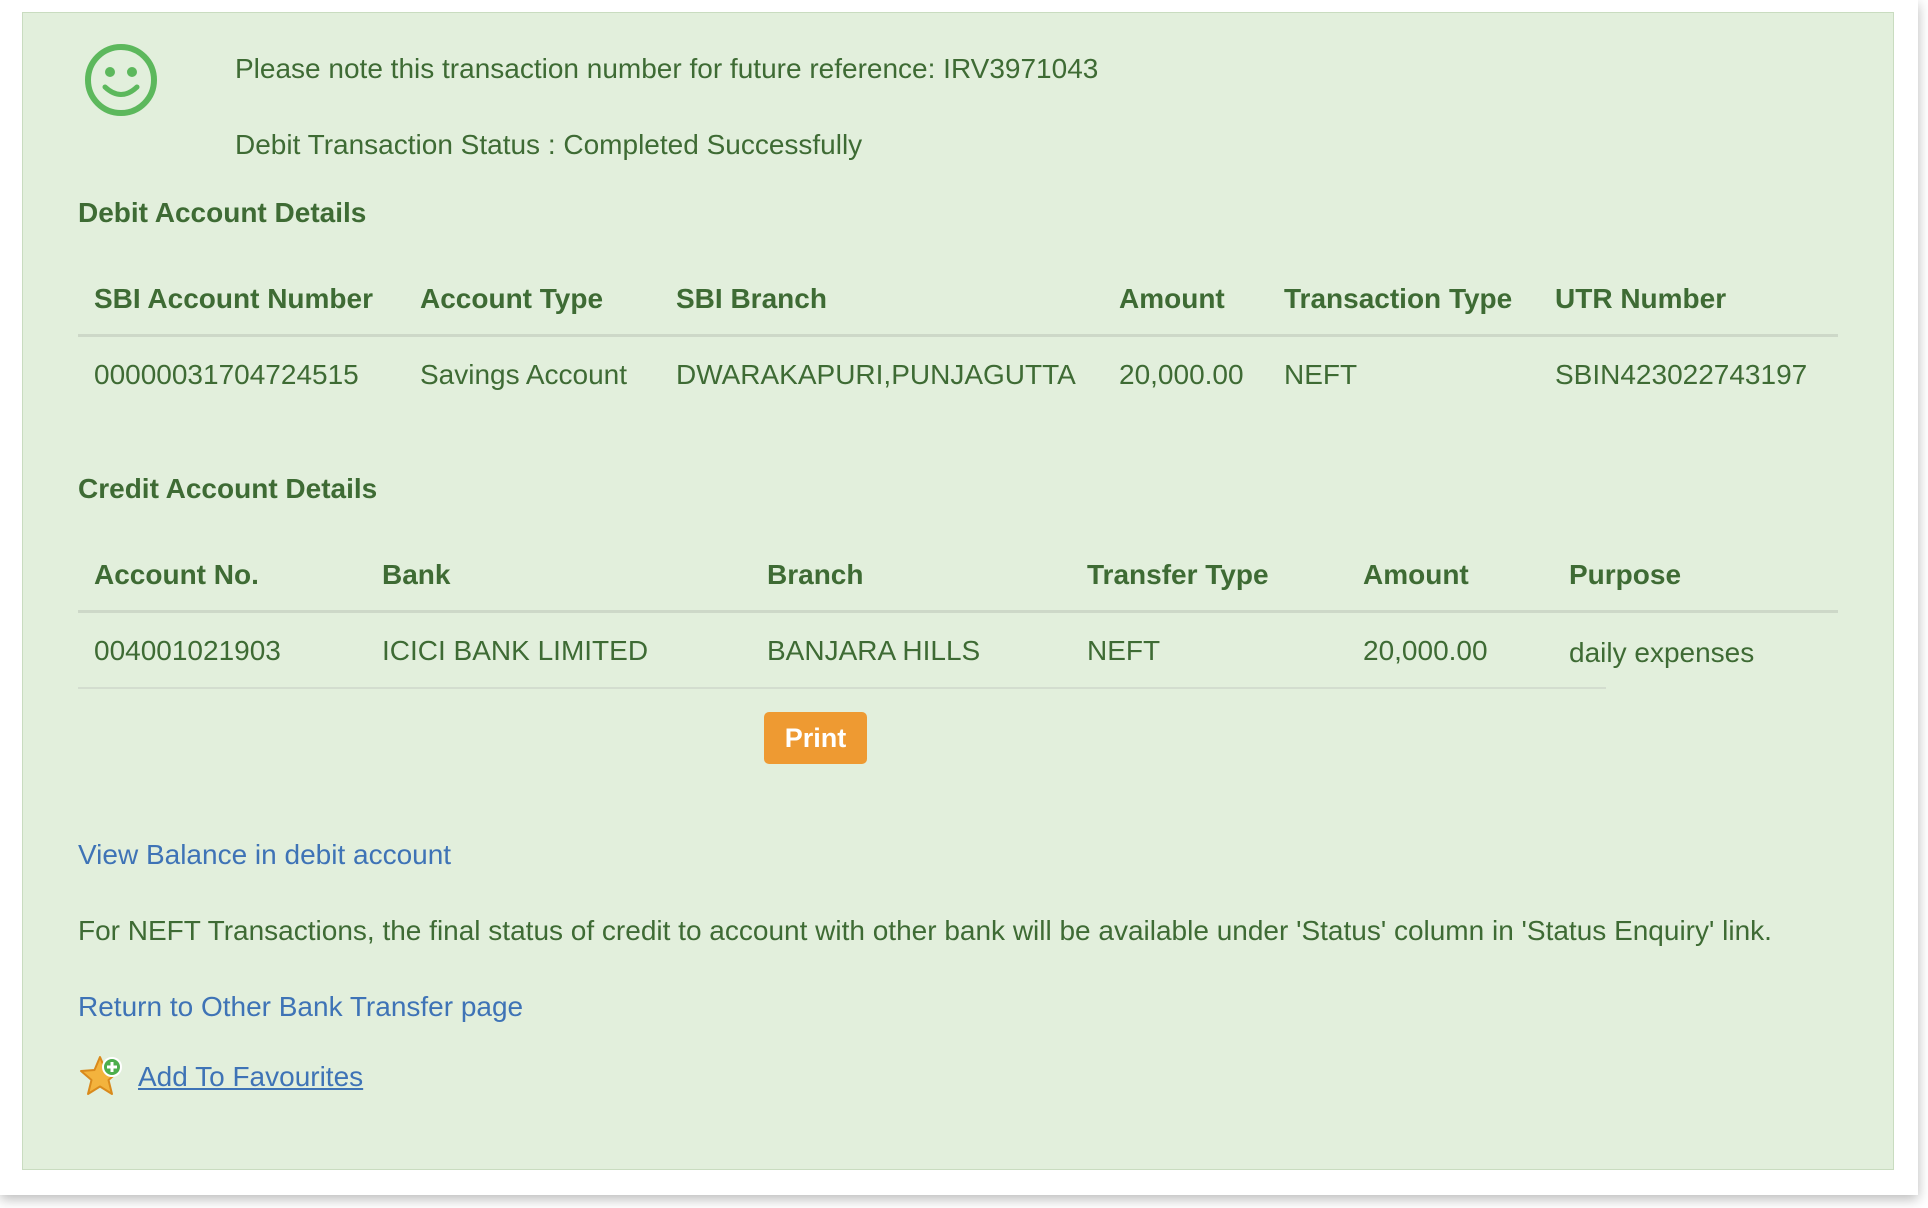  Describe the element at coordinates (874, 650) in the screenshot. I see `credit-branch: BANJARA HILLS` at that location.